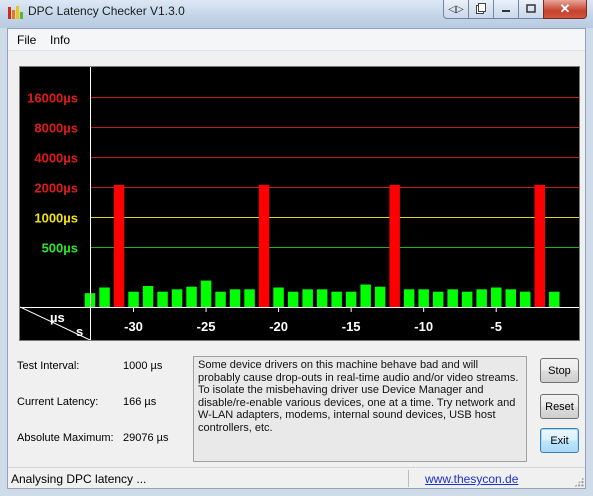 Image resolution: width=593 pixels, height=496 pixels. What do you see at coordinates (456, 9) in the screenshot?
I see `restore-icon: ◁▷` at bounding box center [456, 9].